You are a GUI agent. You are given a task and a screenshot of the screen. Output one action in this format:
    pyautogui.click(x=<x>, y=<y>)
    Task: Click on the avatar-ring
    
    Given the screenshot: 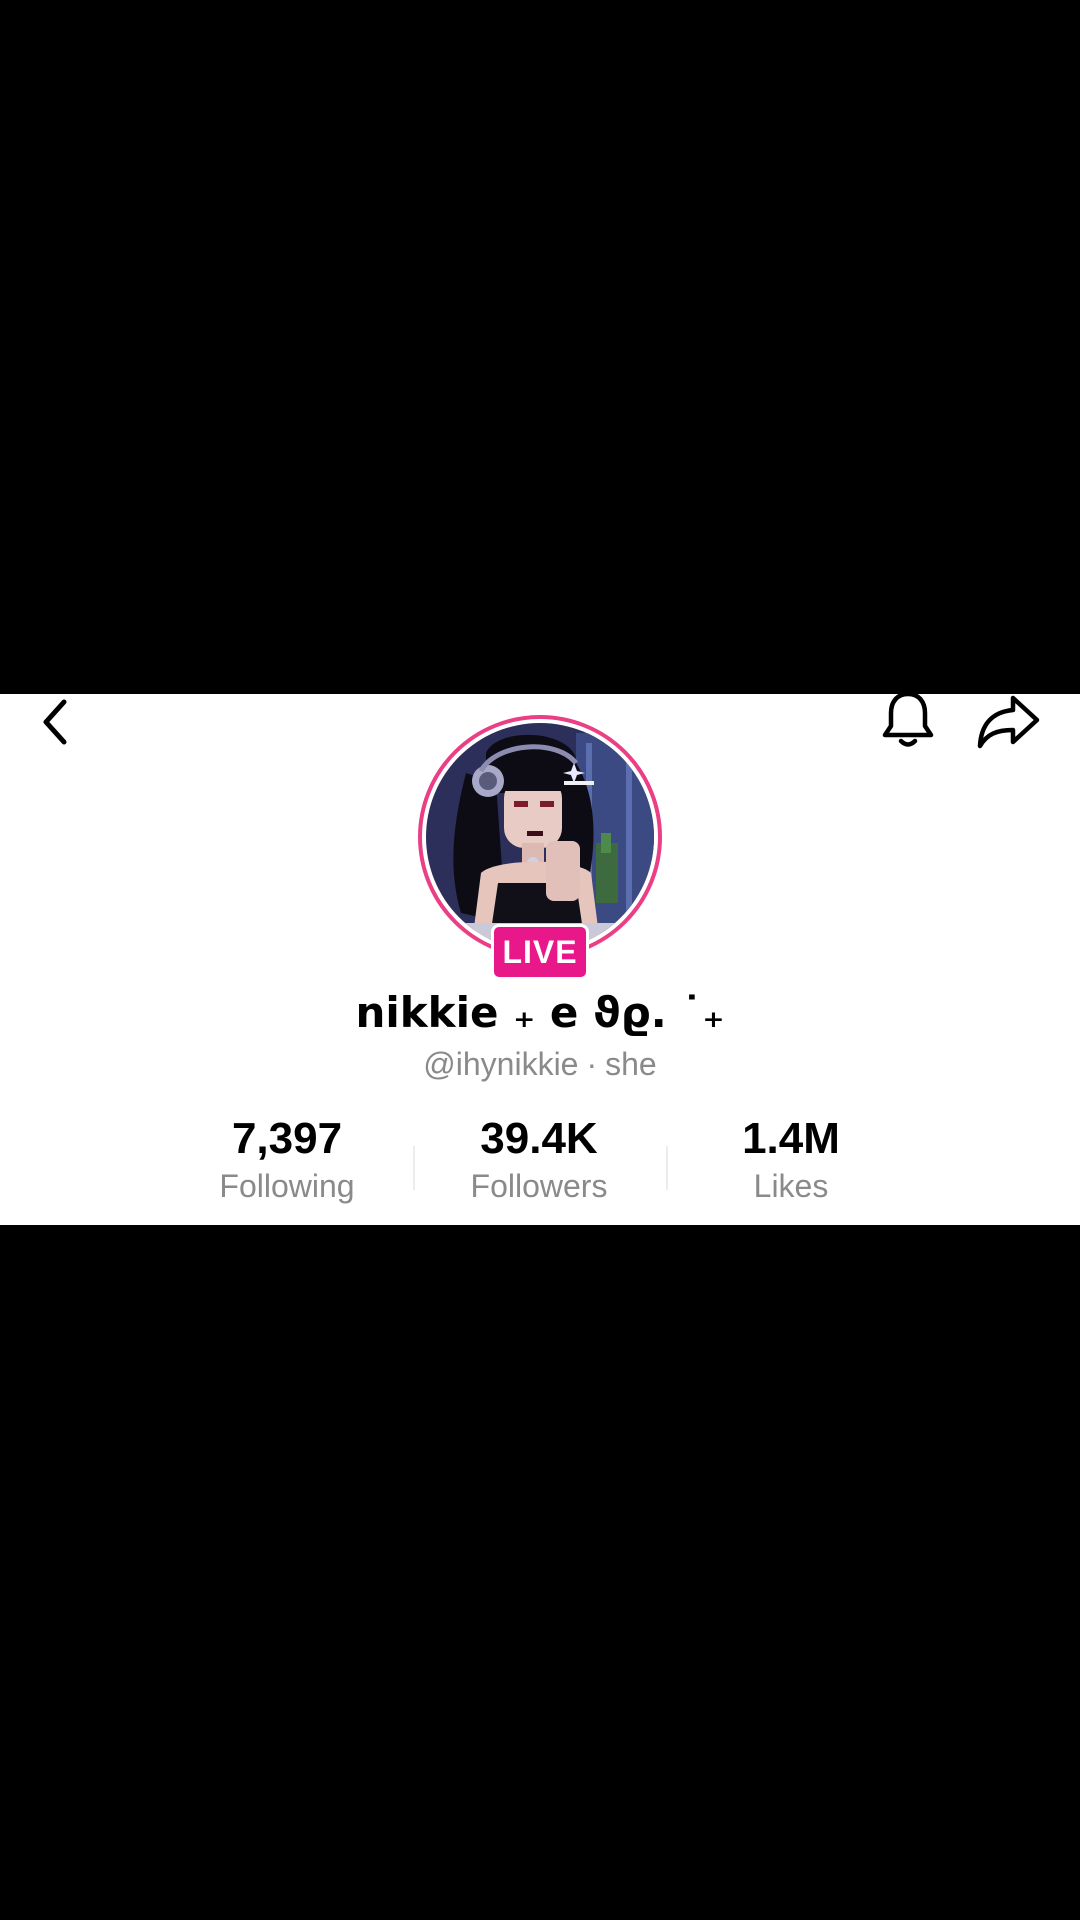 What is the action you would take?
    pyautogui.click(x=540, y=837)
    